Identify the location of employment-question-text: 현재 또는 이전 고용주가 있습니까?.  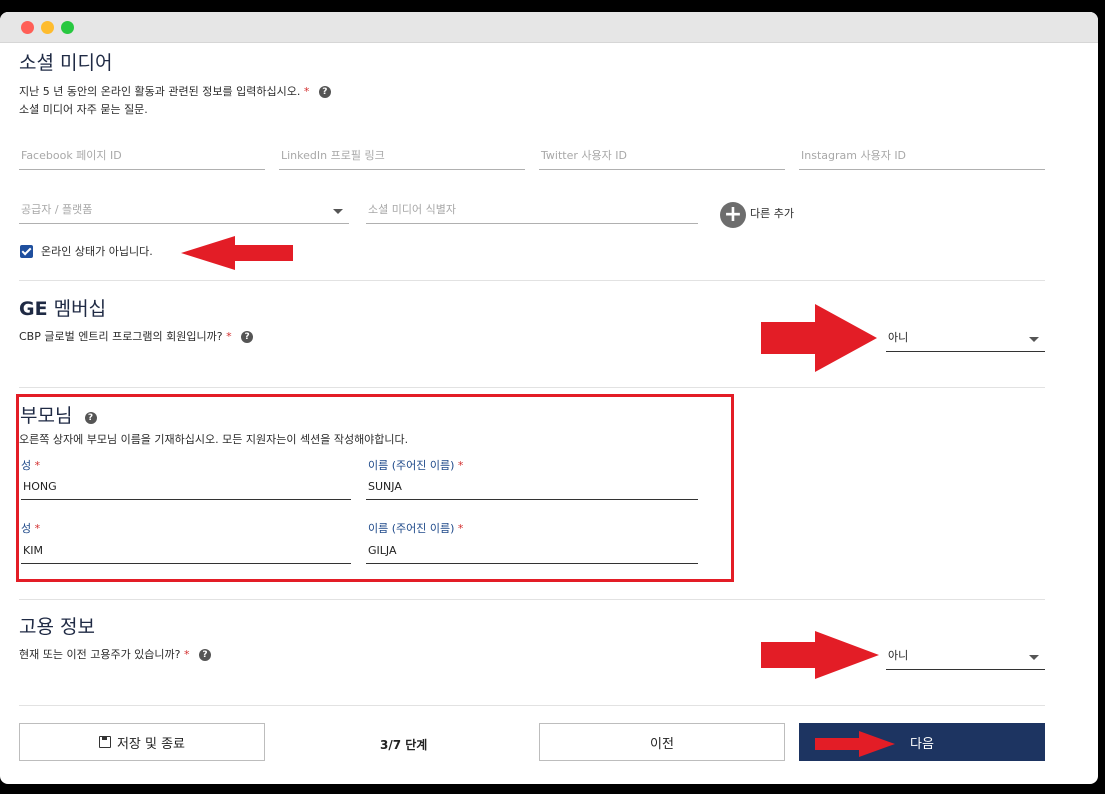
(100, 654).